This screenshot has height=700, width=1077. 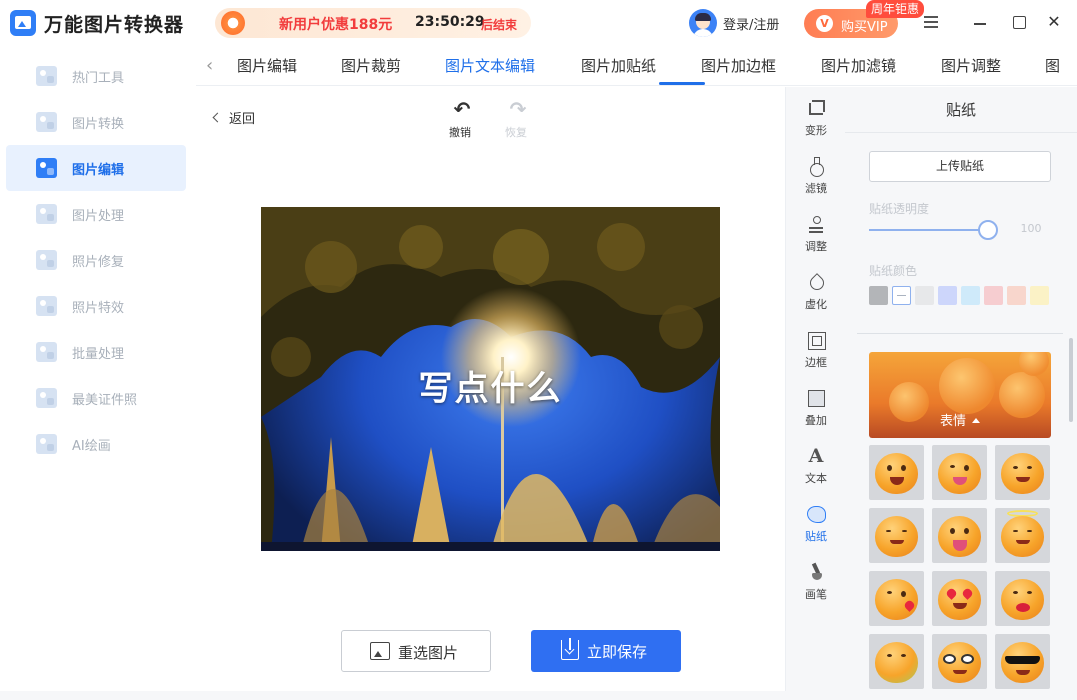 I want to click on caret-up-icon, so click(x=976, y=420).